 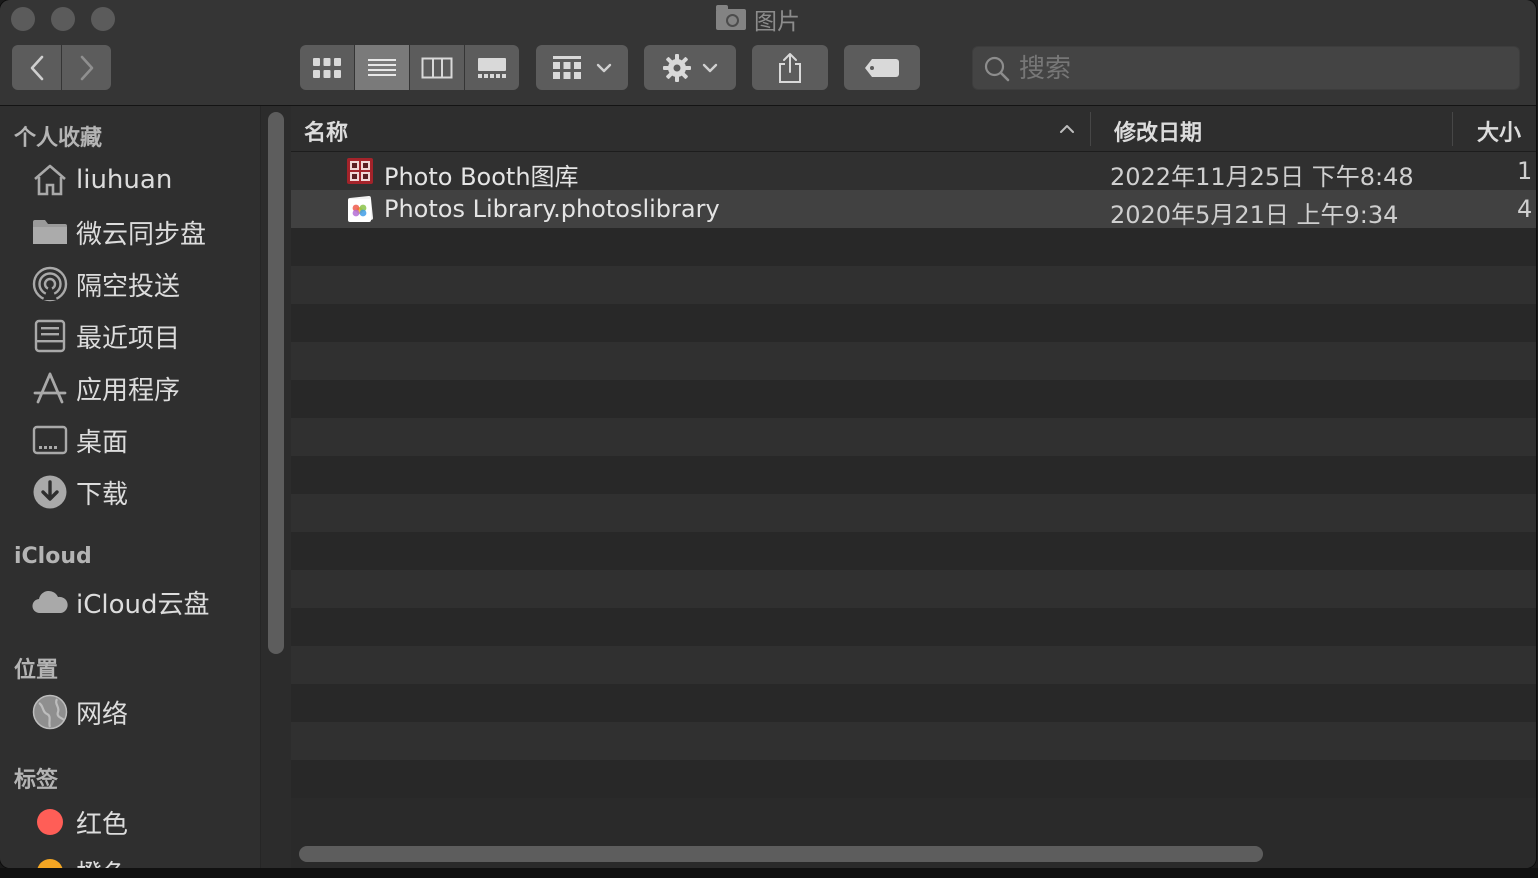 What do you see at coordinates (552, 209) in the screenshot?
I see `file-name: Photos Library.photoslibrary` at bounding box center [552, 209].